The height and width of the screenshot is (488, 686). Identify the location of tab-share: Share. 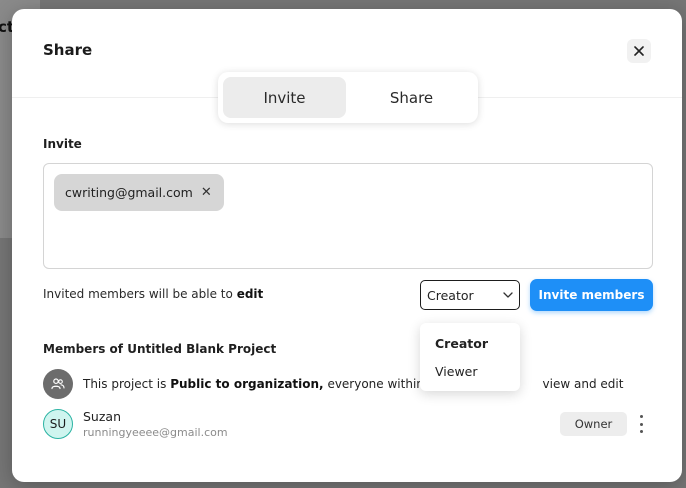
(411, 97).